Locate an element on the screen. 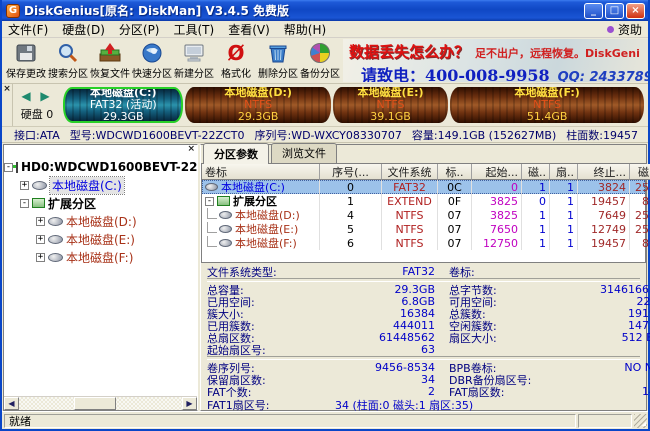 This screenshot has width=650, height=431. table-row-e: 本地磁盘(E:) 5 NTFS 07 7650 1 1 12749 254 63 is located at coordinates (426, 229).